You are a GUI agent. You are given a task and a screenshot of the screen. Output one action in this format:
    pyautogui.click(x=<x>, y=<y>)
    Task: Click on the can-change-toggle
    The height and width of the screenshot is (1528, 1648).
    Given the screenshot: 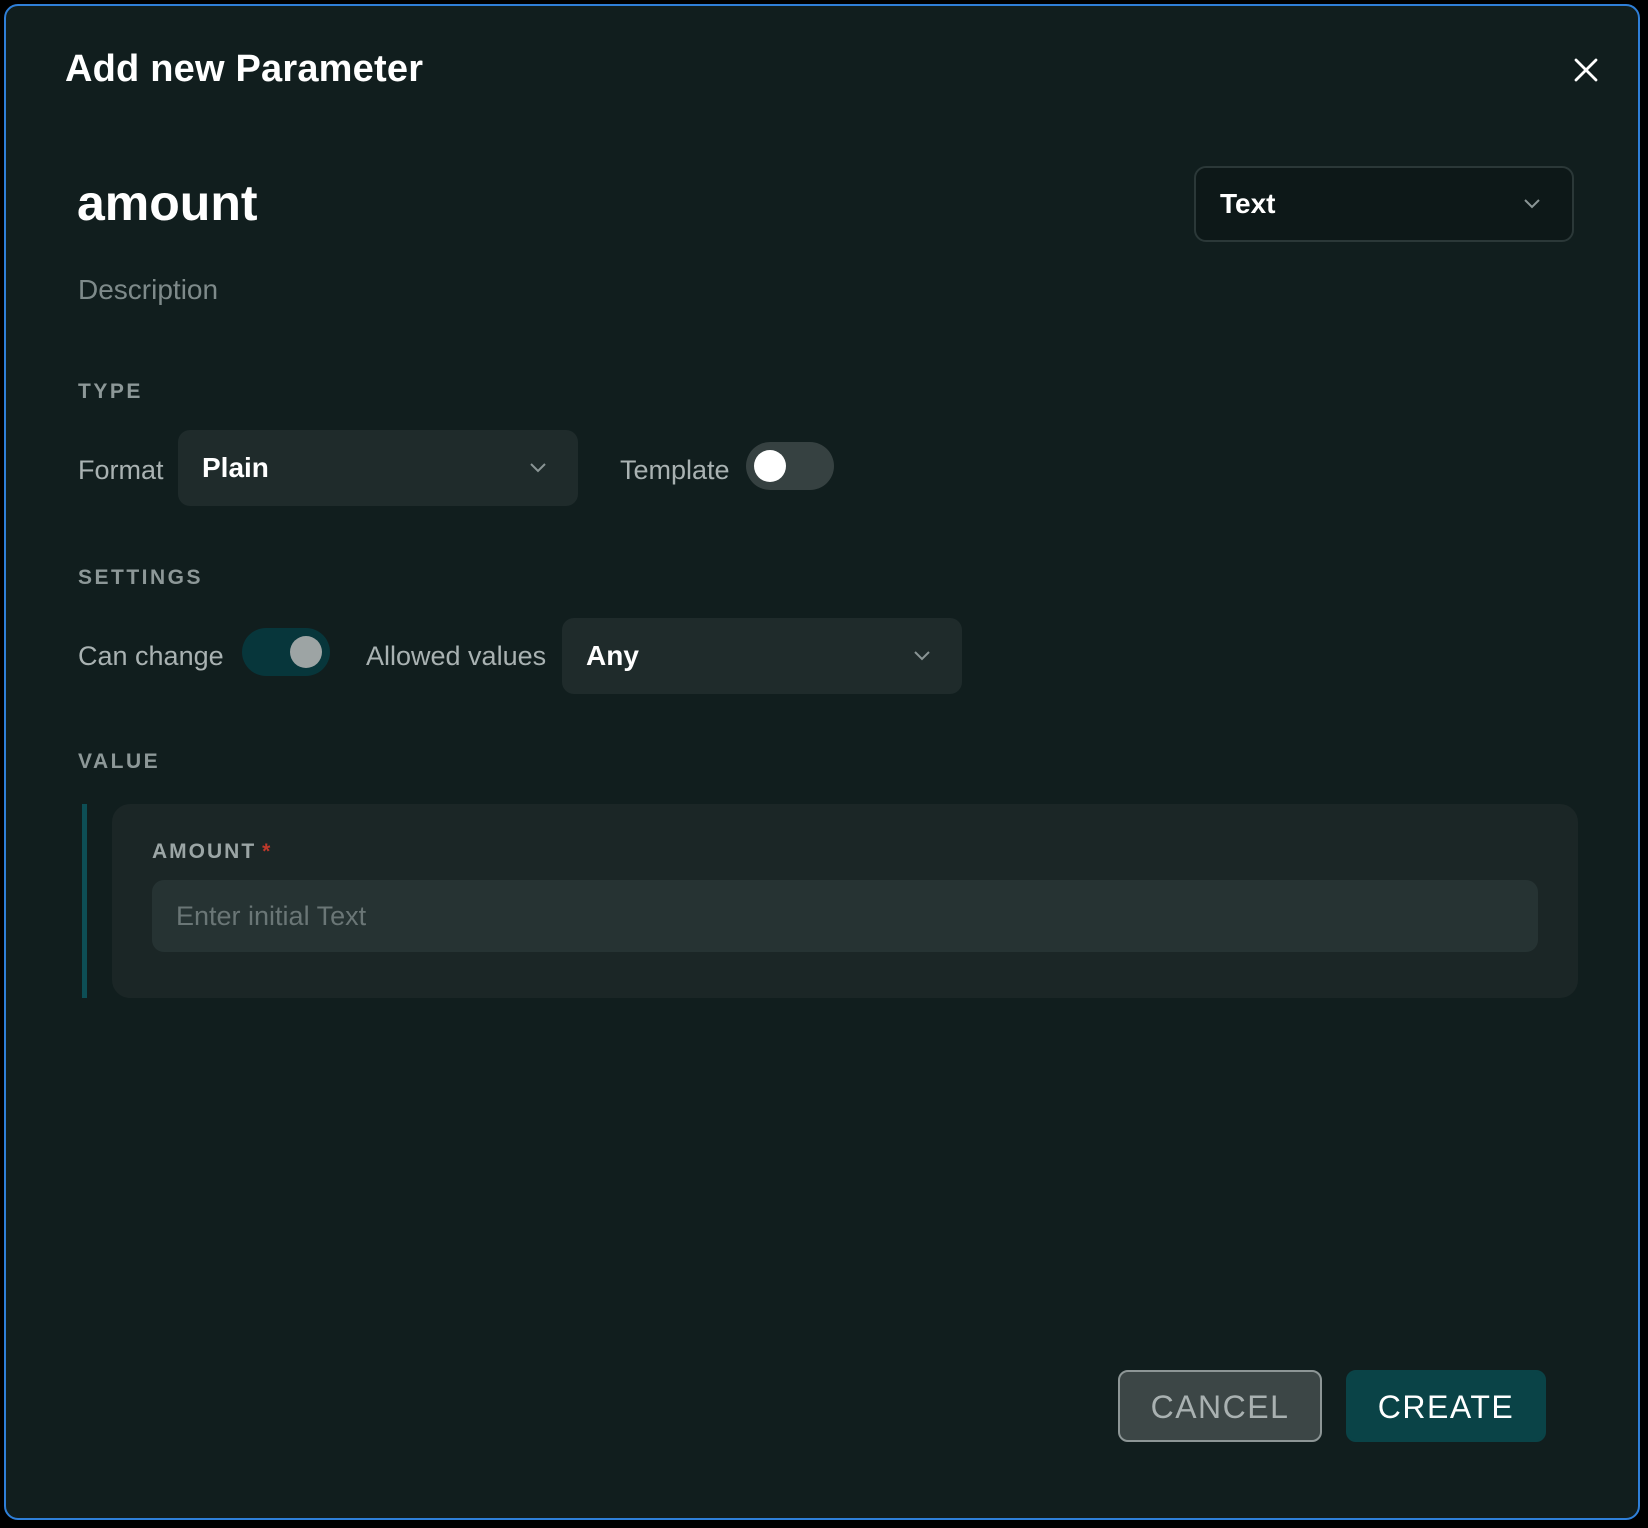 What is the action you would take?
    pyautogui.click(x=286, y=652)
    